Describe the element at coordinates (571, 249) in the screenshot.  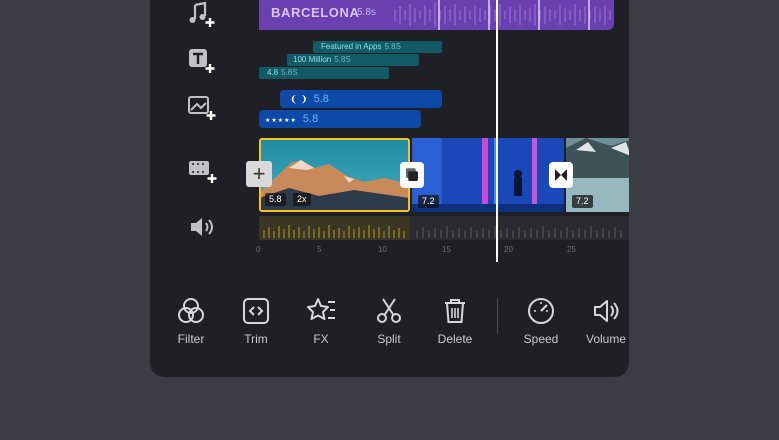
I see `ruler-tick: 25` at that location.